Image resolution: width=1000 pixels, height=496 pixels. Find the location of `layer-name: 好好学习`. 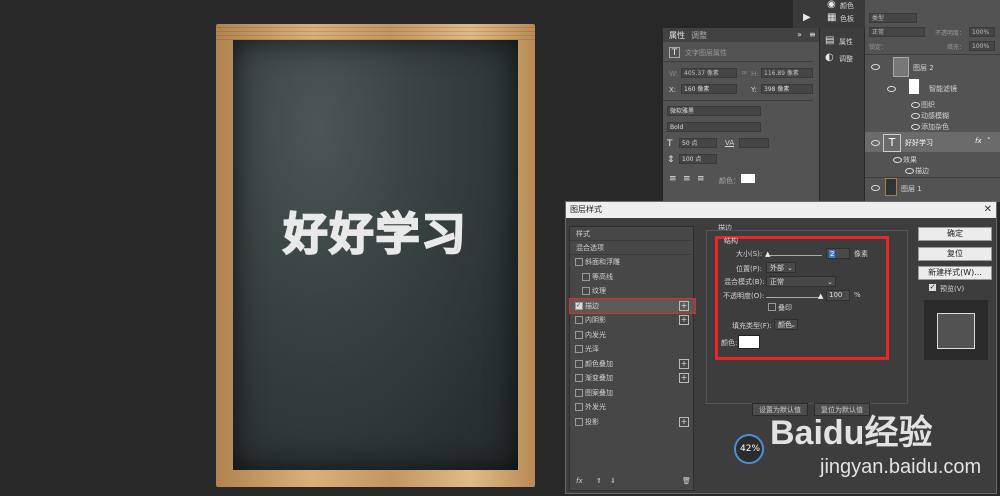

layer-name: 好好学习 is located at coordinates (919, 143).